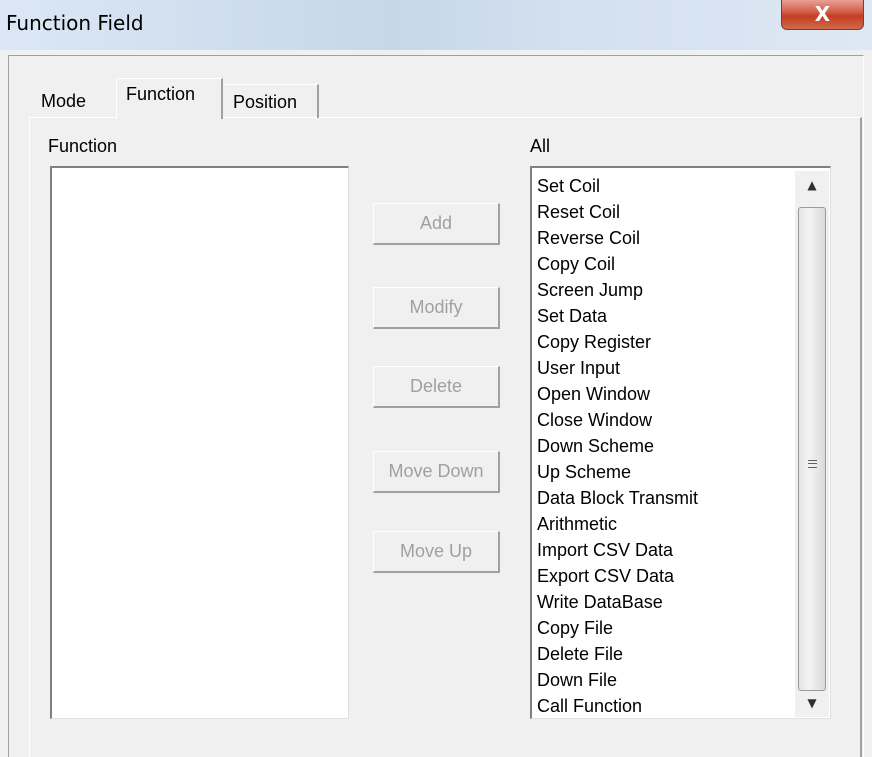  Describe the element at coordinates (667, 602) in the screenshot. I see `list-item-write-database: Write DataBase` at that location.